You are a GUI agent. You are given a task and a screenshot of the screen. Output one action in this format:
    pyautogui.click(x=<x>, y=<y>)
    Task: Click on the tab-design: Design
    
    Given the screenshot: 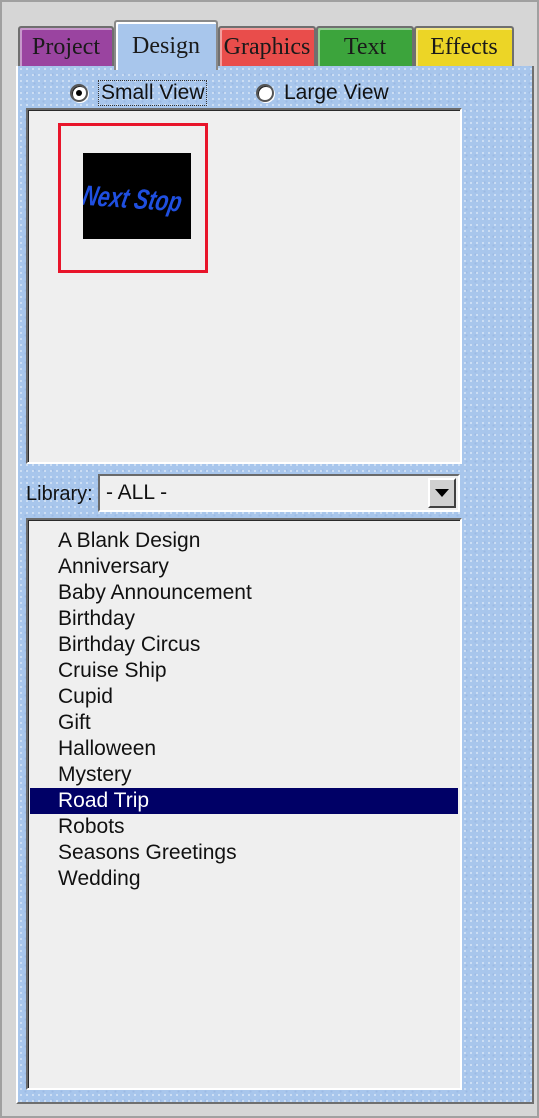 What is the action you would take?
    pyautogui.click(x=166, y=45)
    